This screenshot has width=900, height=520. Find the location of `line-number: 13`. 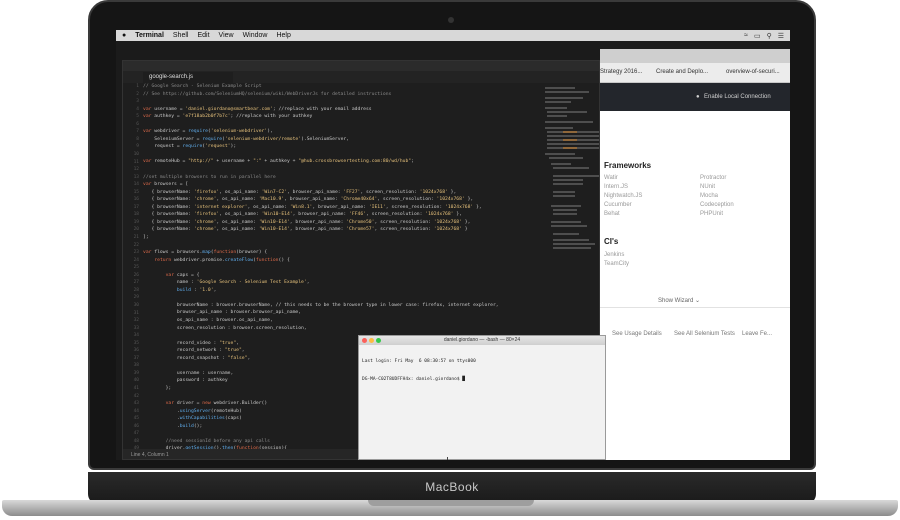

line-number: 13 is located at coordinates (136, 177).